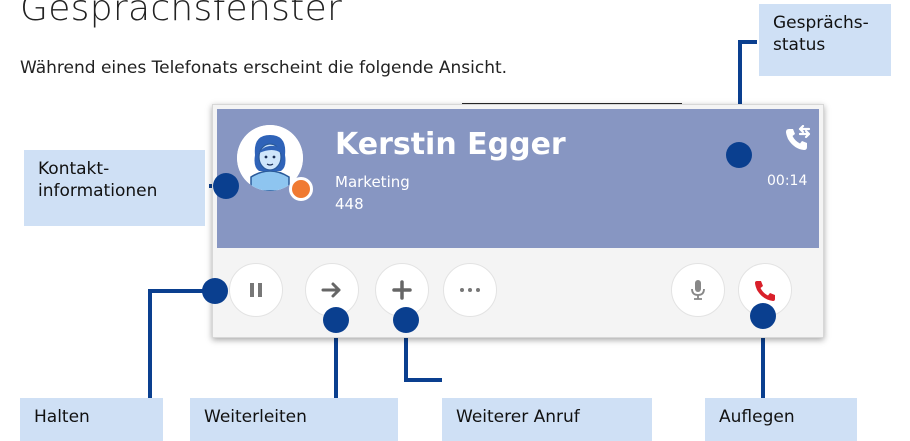 This screenshot has width=910, height=441. I want to click on arrow-right-icon, so click(331, 290).